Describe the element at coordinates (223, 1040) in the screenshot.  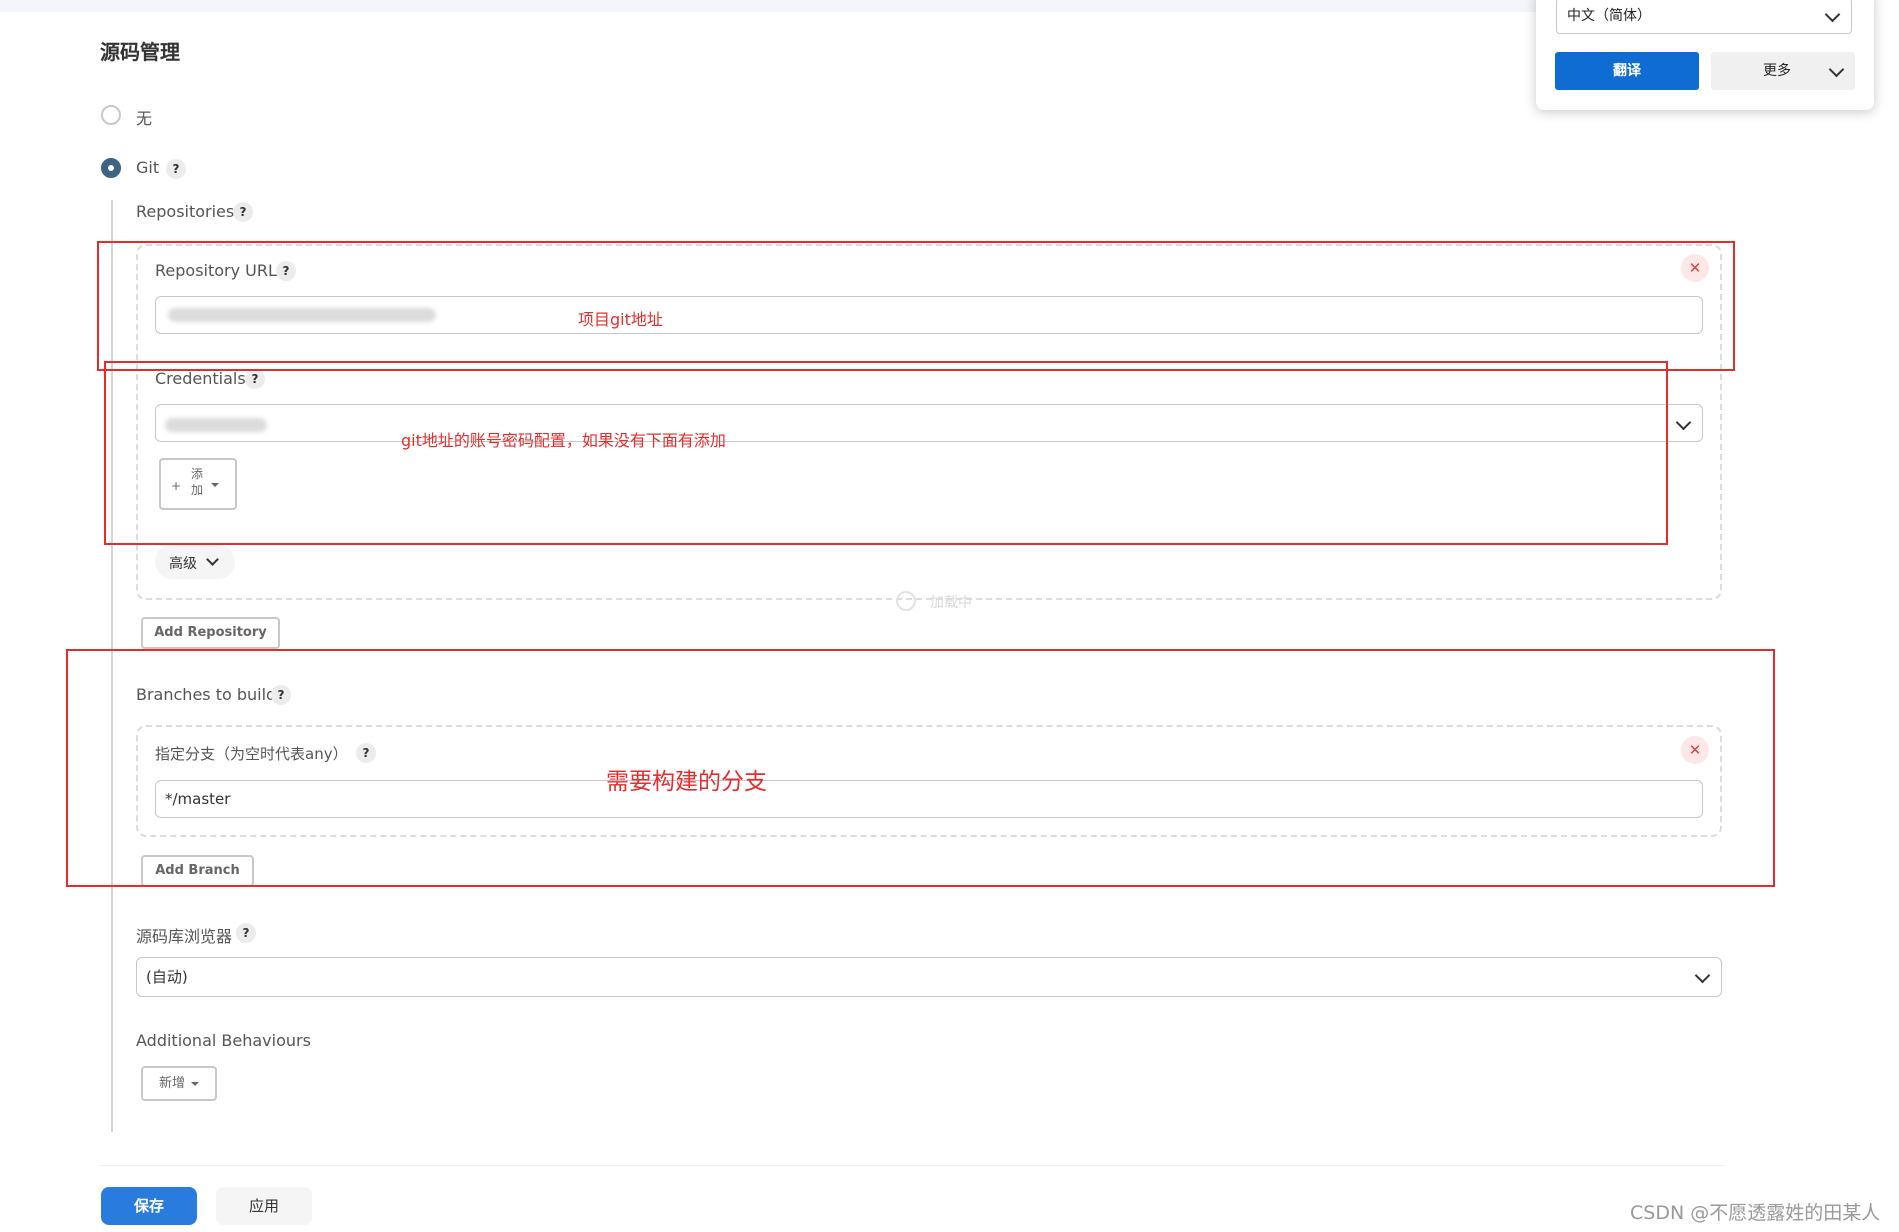
I see `additional-behaviours-label: Additional Behaviours` at that location.